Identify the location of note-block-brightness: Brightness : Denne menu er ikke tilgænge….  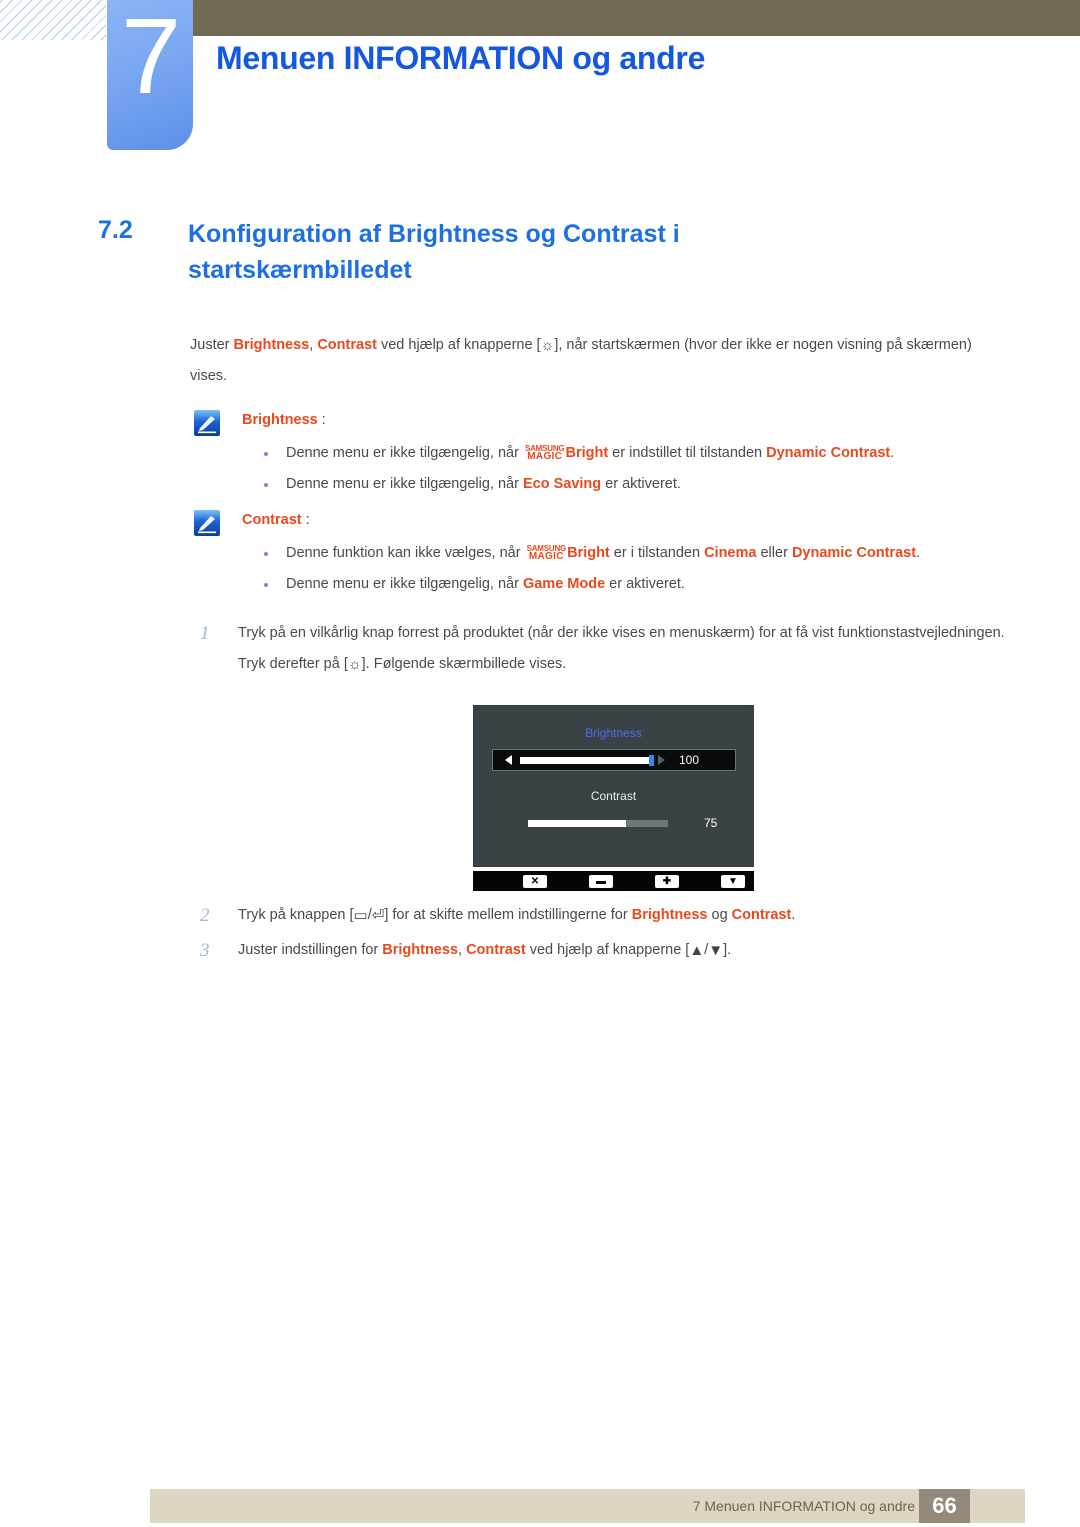
(600, 453).